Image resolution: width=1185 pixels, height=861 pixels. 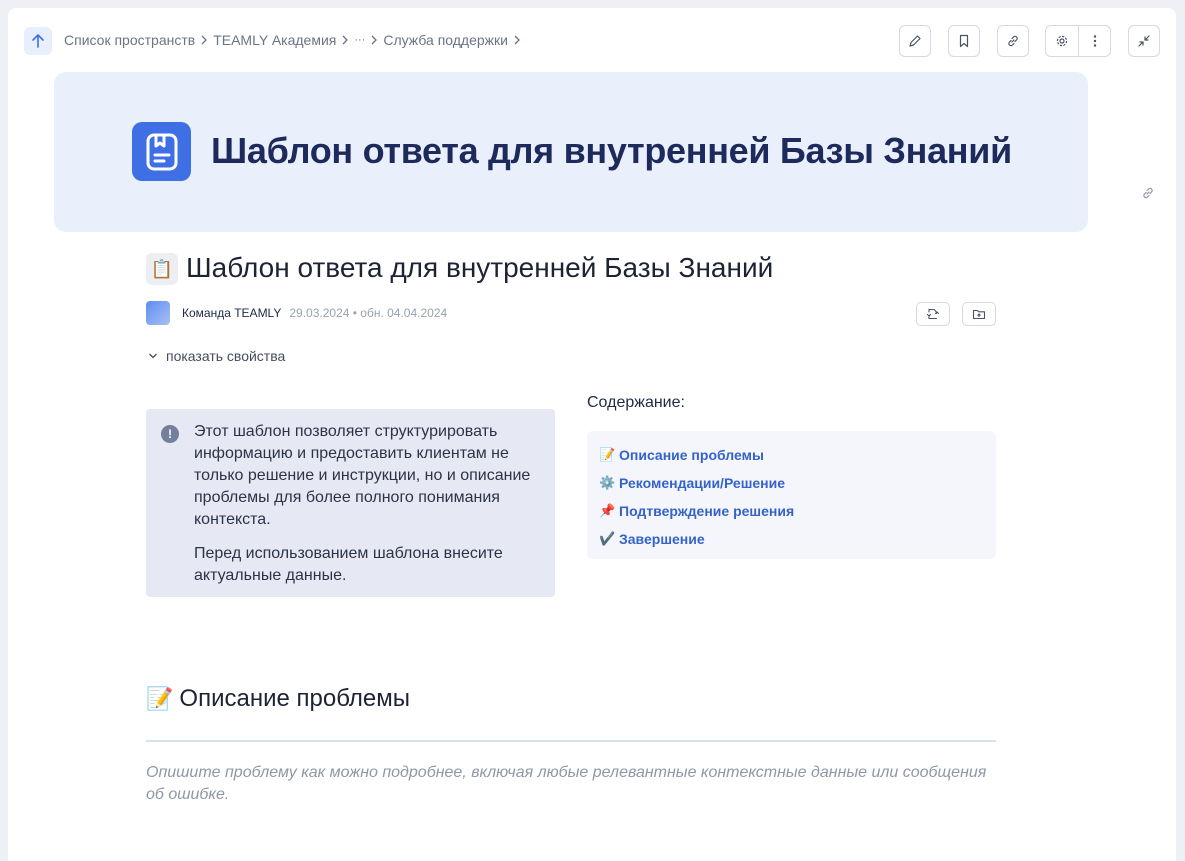 I want to click on breadcrumb-item-support: Служба поддержки, so click(x=445, y=40).